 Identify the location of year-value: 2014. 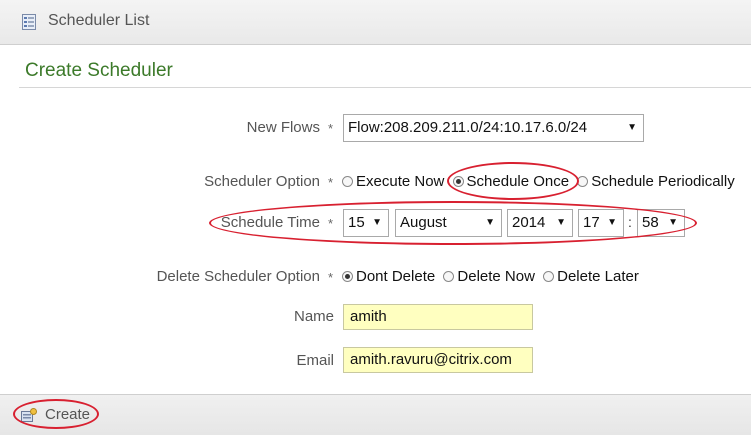
(529, 222).